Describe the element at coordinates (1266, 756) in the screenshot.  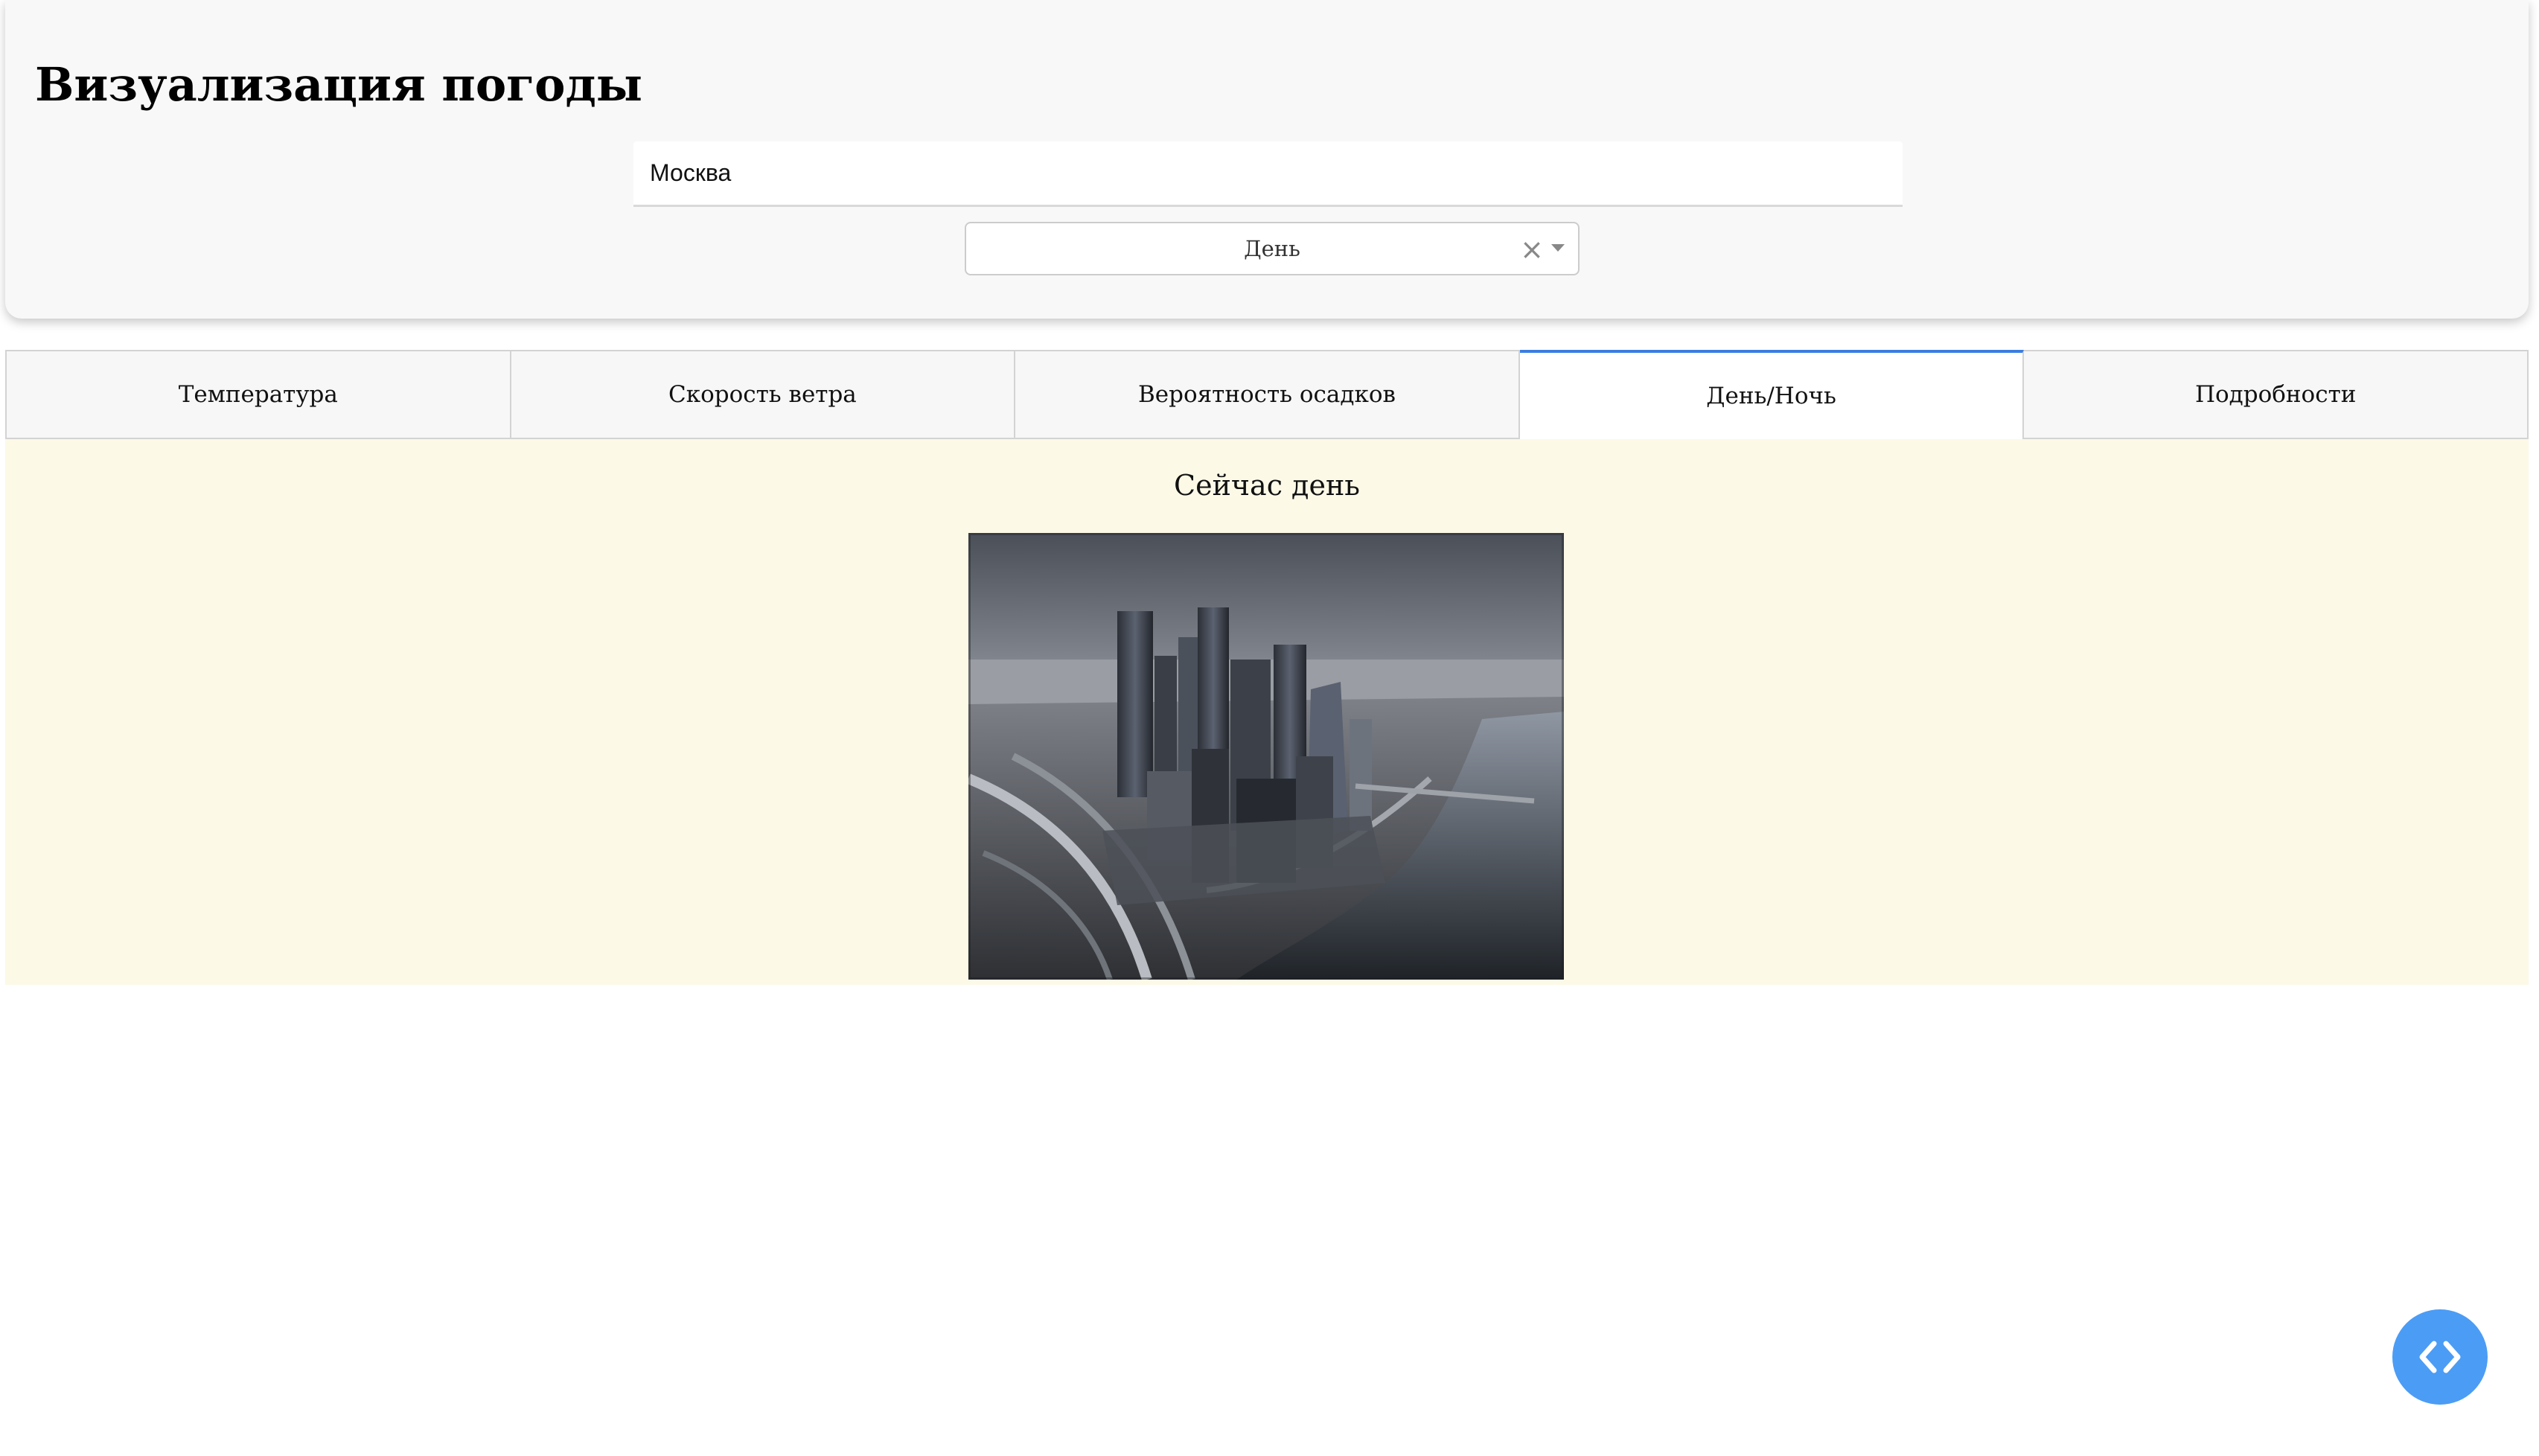
I see `city-photo` at that location.